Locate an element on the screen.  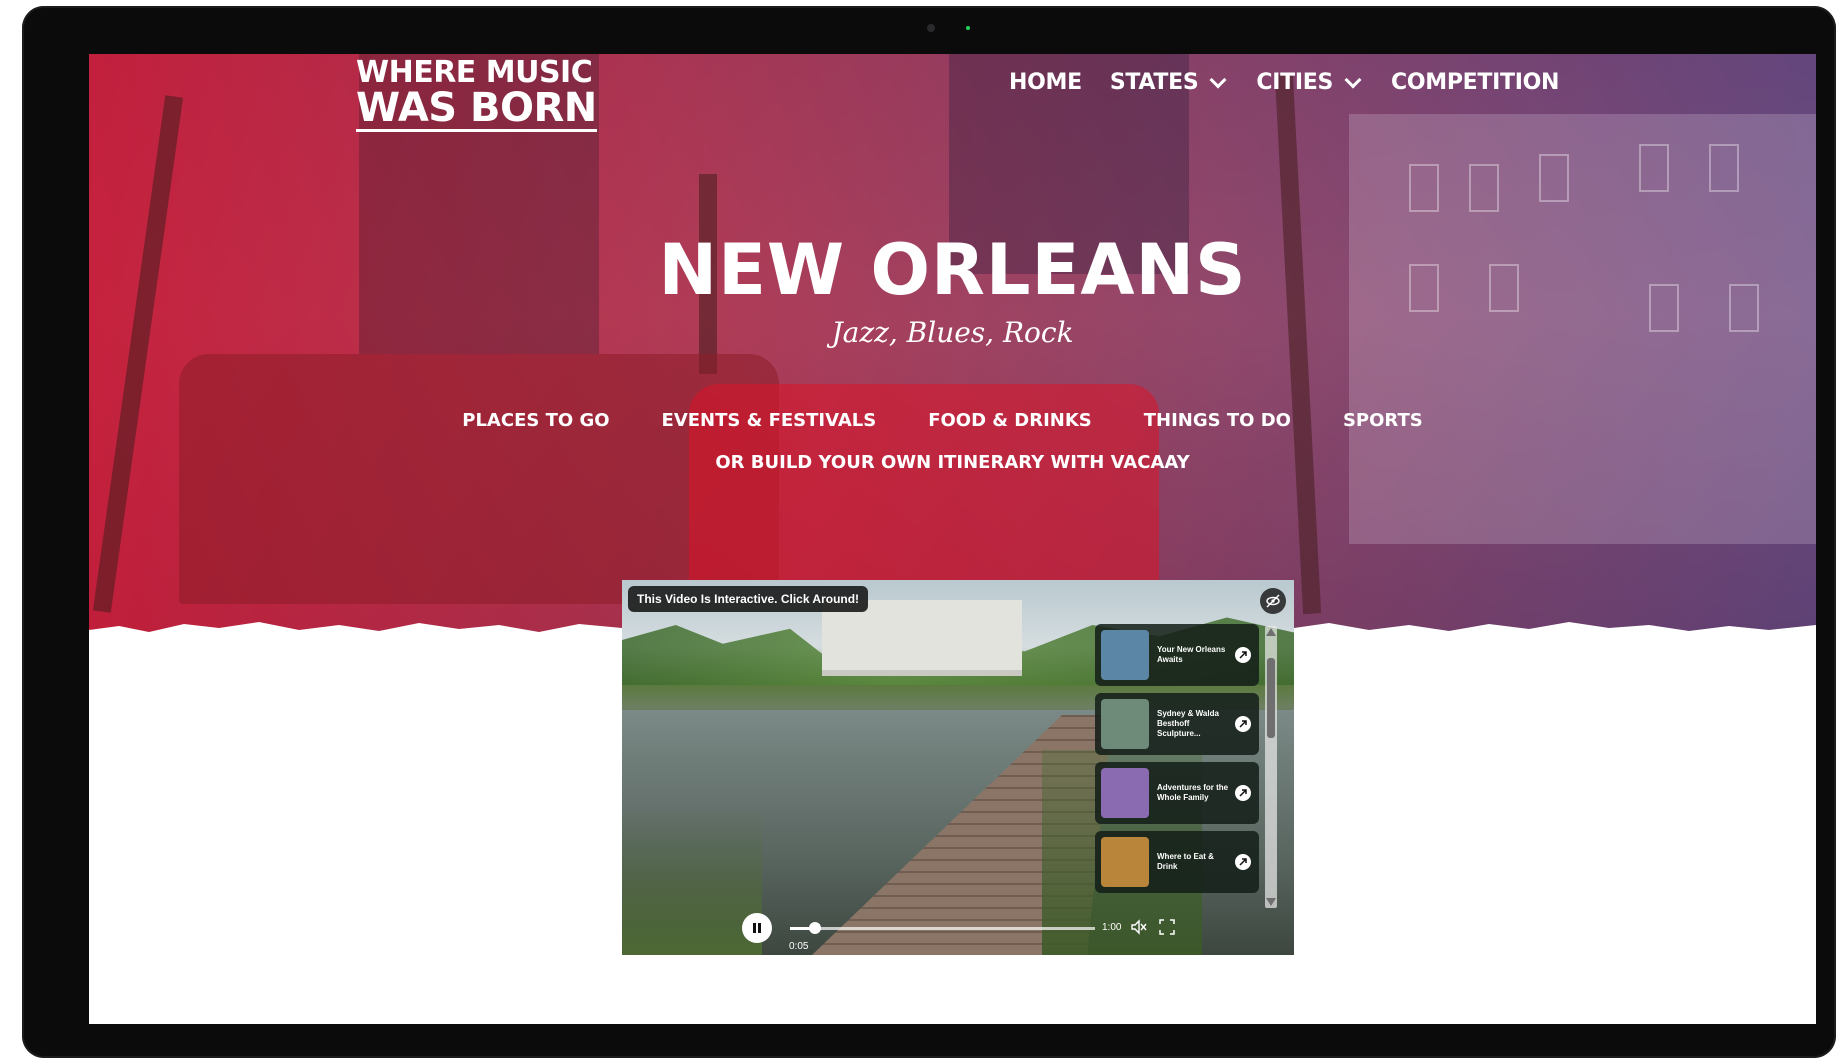
progress-handle is located at coordinates (815, 928).